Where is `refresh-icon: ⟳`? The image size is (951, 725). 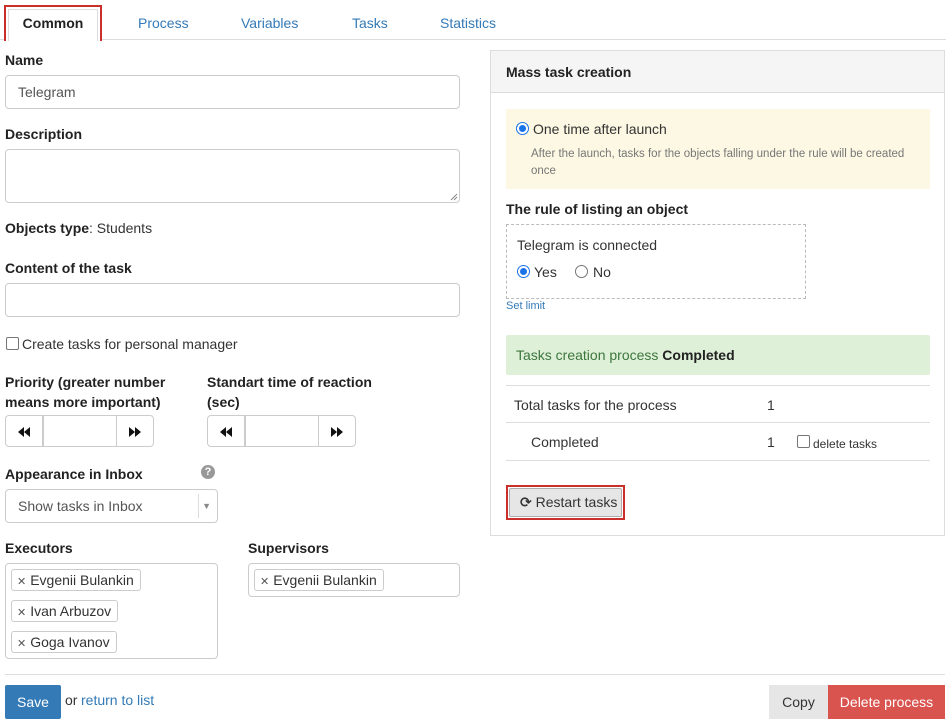
refresh-icon: ⟳ is located at coordinates (526, 502).